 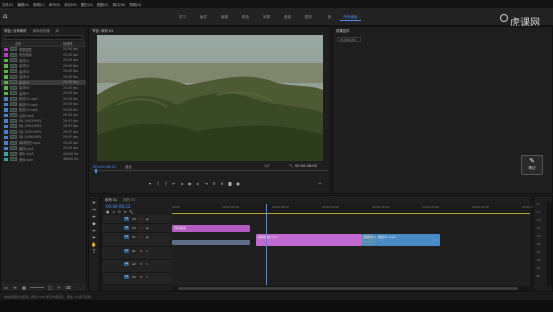 I want to click on lock-icon: ▭, so click(x=6, y=287).